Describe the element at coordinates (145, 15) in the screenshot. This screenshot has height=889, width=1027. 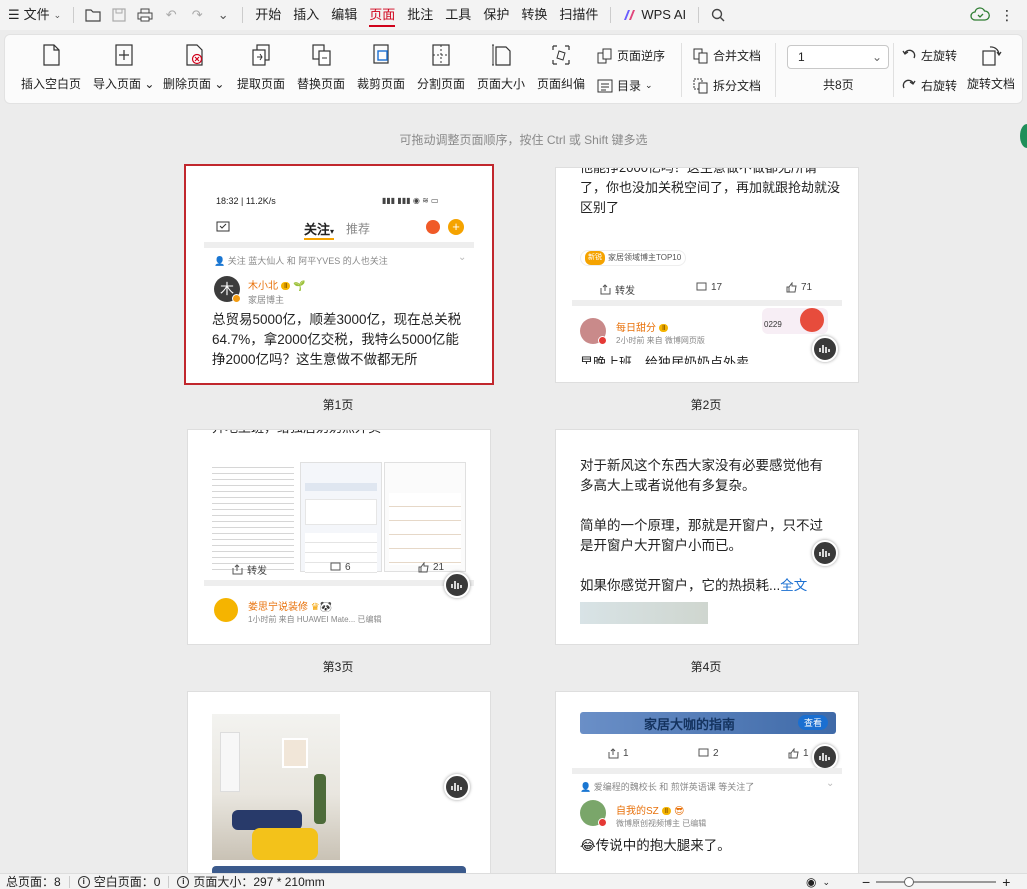
I see `print-icon` at that location.